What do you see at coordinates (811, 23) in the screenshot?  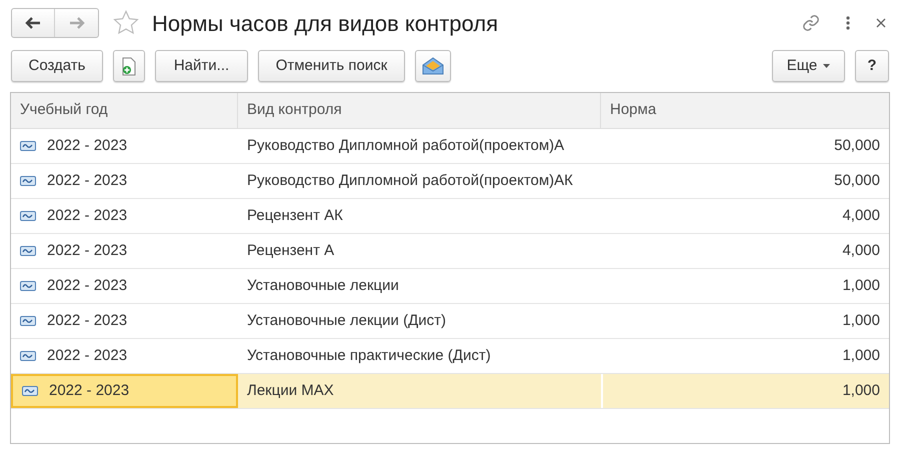 I see `link-icon` at bounding box center [811, 23].